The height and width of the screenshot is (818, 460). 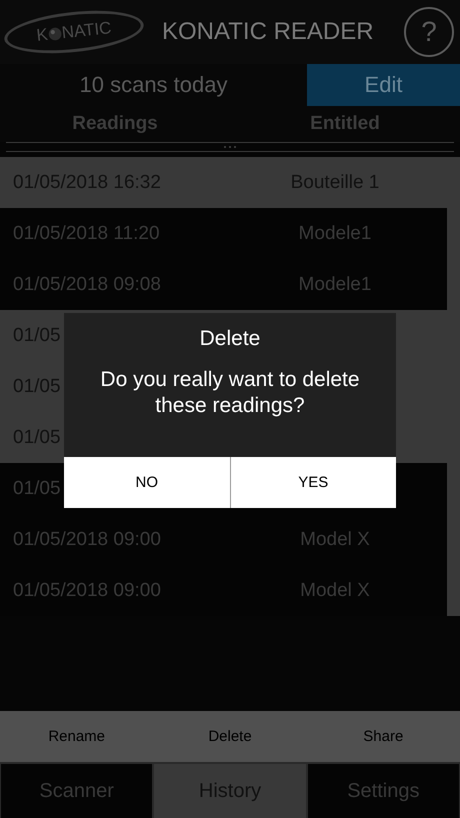 I want to click on action-button: Share, so click(x=383, y=736).